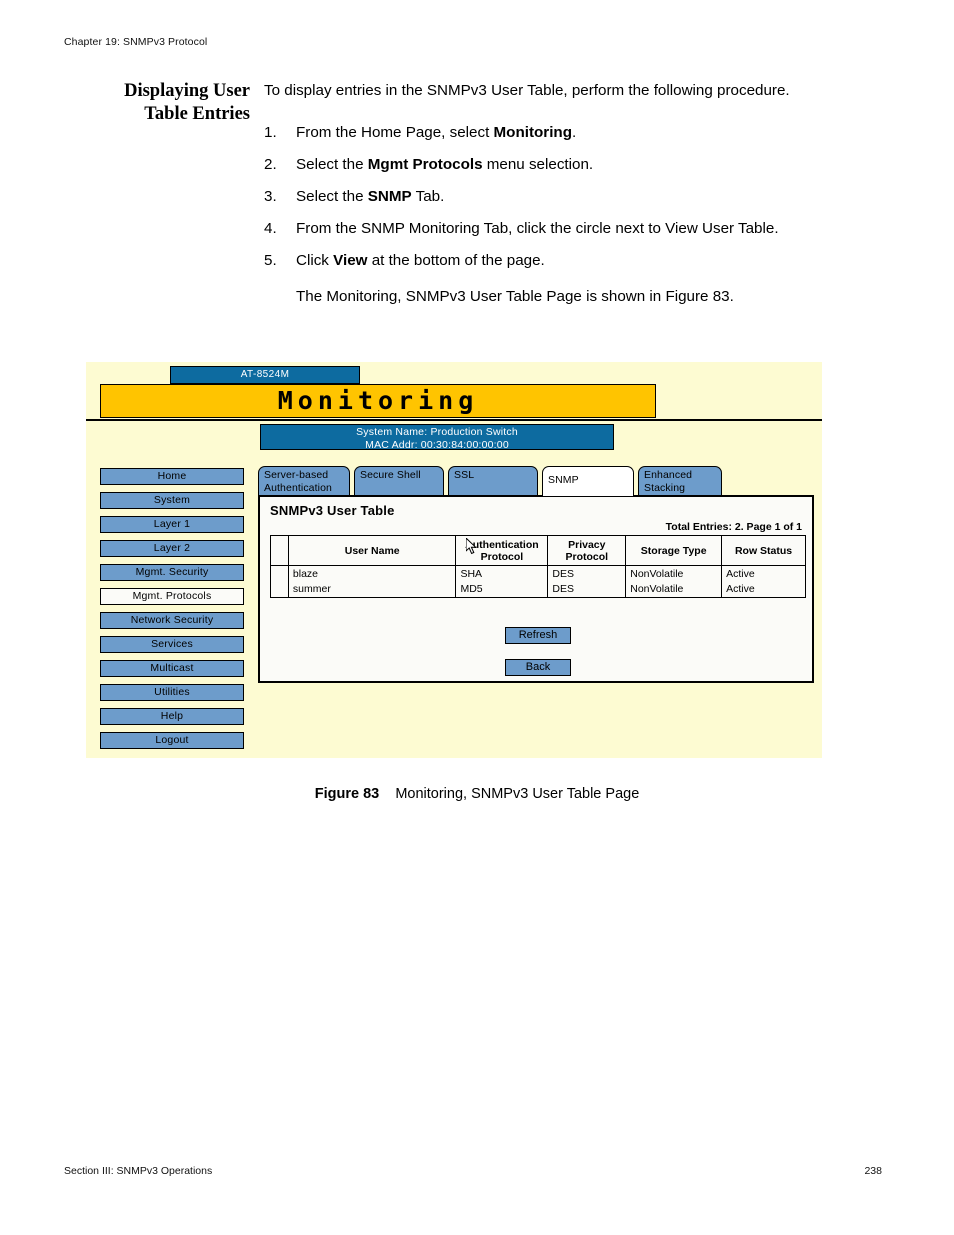 The width and height of the screenshot is (954, 1235). What do you see at coordinates (172, 476) in the screenshot?
I see `sidebar-item-home: Home` at bounding box center [172, 476].